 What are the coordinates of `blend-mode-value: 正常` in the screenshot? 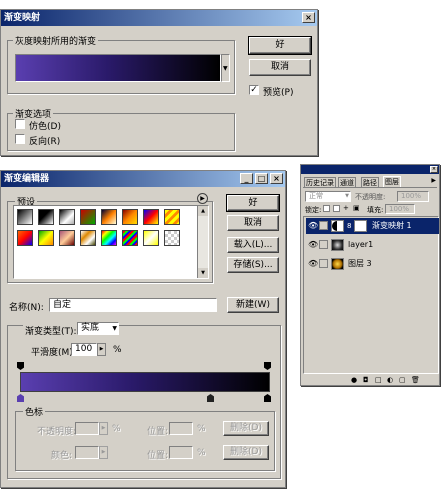 It's located at (316, 196).